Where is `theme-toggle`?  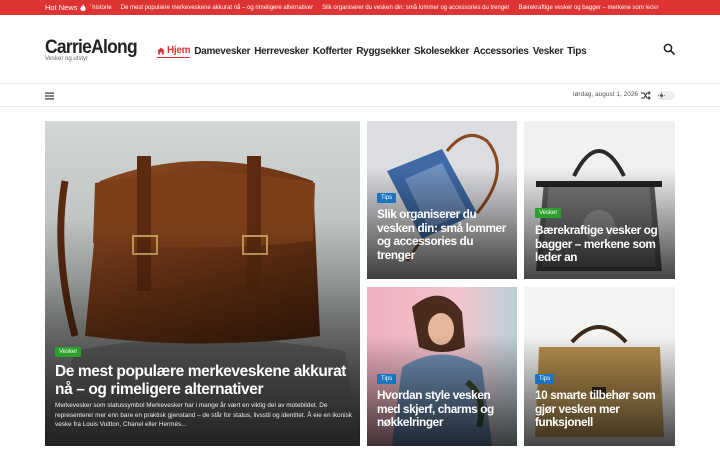 theme-toggle is located at coordinates (666, 95).